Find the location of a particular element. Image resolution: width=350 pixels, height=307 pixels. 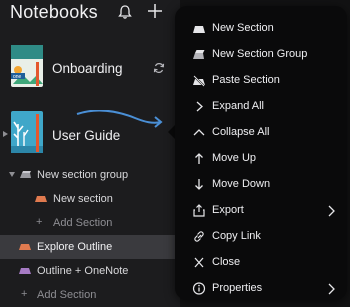

section-row-selected: Explore Outline is located at coordinates (90, 247).